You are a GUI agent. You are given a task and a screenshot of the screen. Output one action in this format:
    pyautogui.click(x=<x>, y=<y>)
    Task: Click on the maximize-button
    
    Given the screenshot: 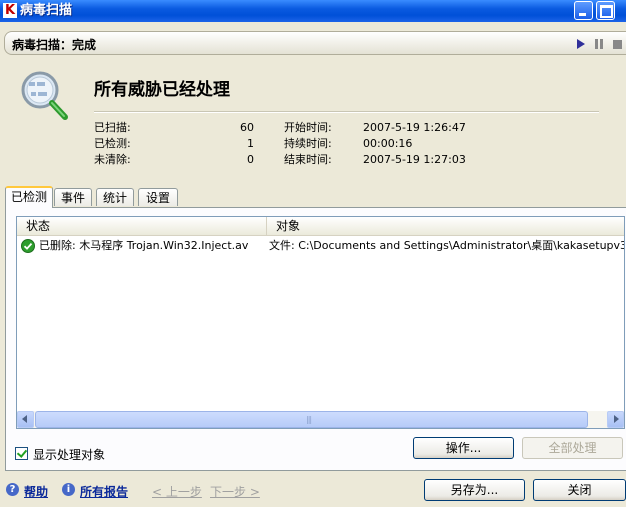 What is the action you would take?
    pyautogui.click(x=605, y=10)
    